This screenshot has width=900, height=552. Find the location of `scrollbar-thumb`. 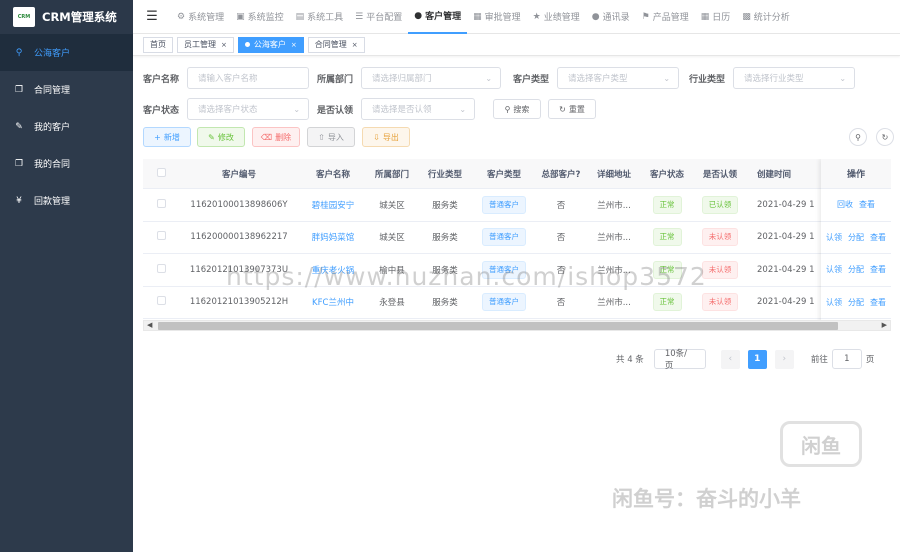

scrollbar-thumb is located at coordinates (498, 326).